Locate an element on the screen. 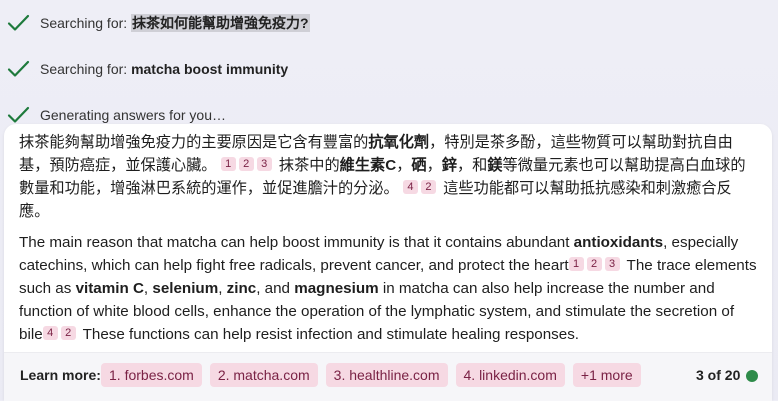 The width and height of the screenshot is (778, 401). answer-bold: 鎂 is located at coordinates (495, 165).